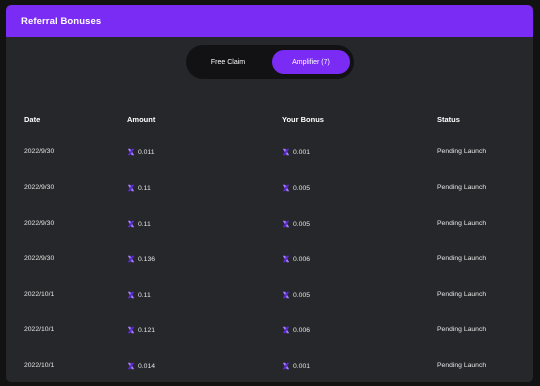 Image resolution: width=540 pixels, height=386 pixels. What do you see at coordinates (61, 21) in the screenshot?
I see `panel-title: Referral Bonuses` at bounding box center [61, 21].